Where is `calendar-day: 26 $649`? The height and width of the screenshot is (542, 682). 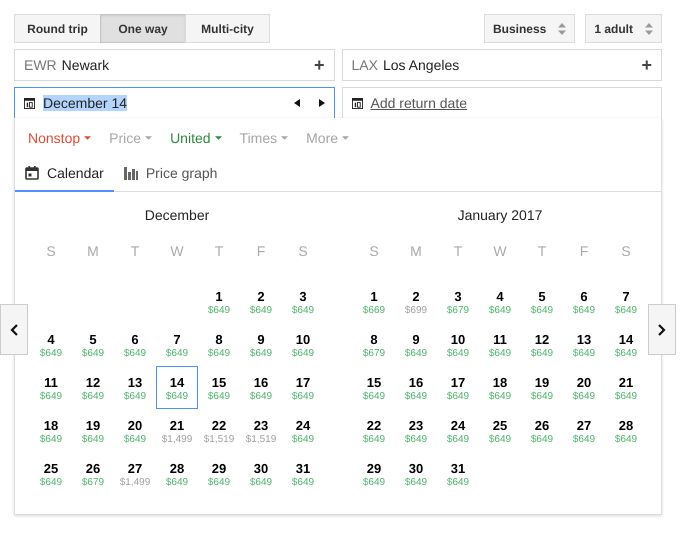
calendar-day: 26 $649 is located at coordinates (542, 430).